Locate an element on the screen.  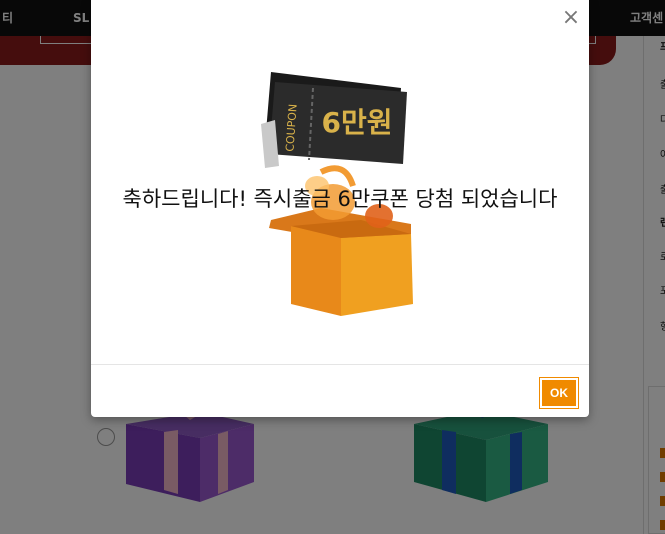
ok-button: OK is located at coordinates (559, 393).